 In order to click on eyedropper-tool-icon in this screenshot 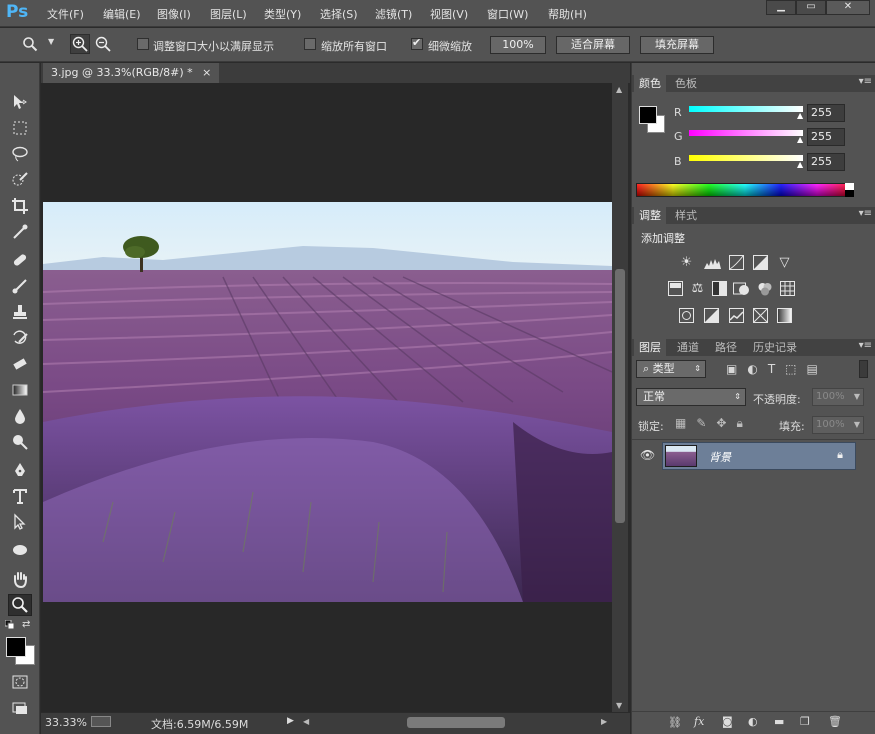, I will do `click(20, 232)`.